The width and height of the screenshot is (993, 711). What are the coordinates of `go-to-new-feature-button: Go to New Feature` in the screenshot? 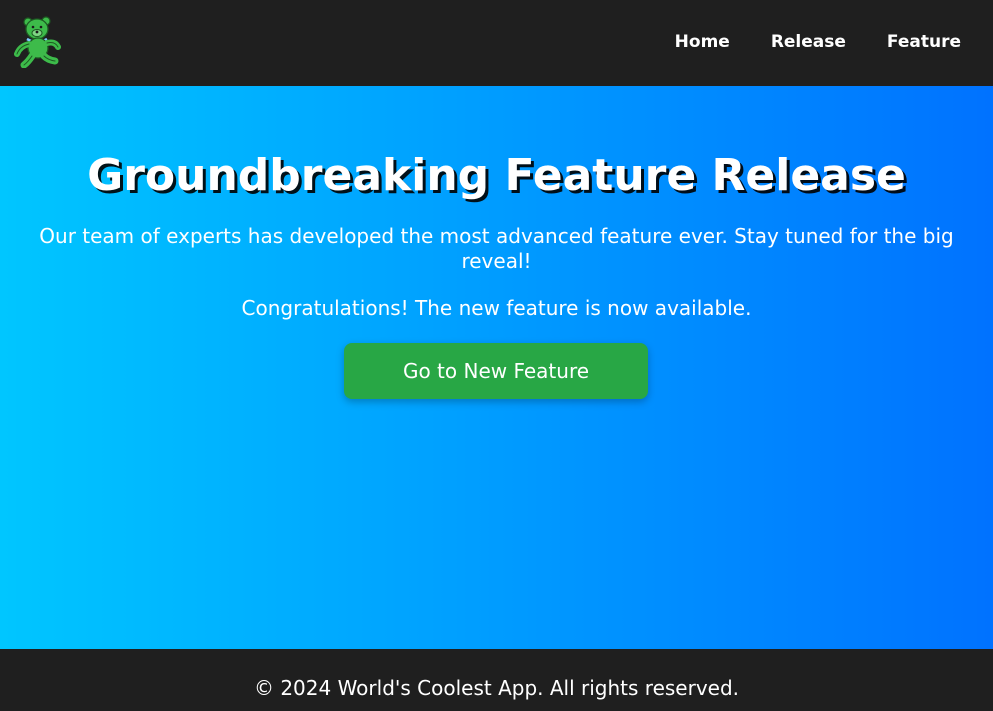 It's located at (496, 371).